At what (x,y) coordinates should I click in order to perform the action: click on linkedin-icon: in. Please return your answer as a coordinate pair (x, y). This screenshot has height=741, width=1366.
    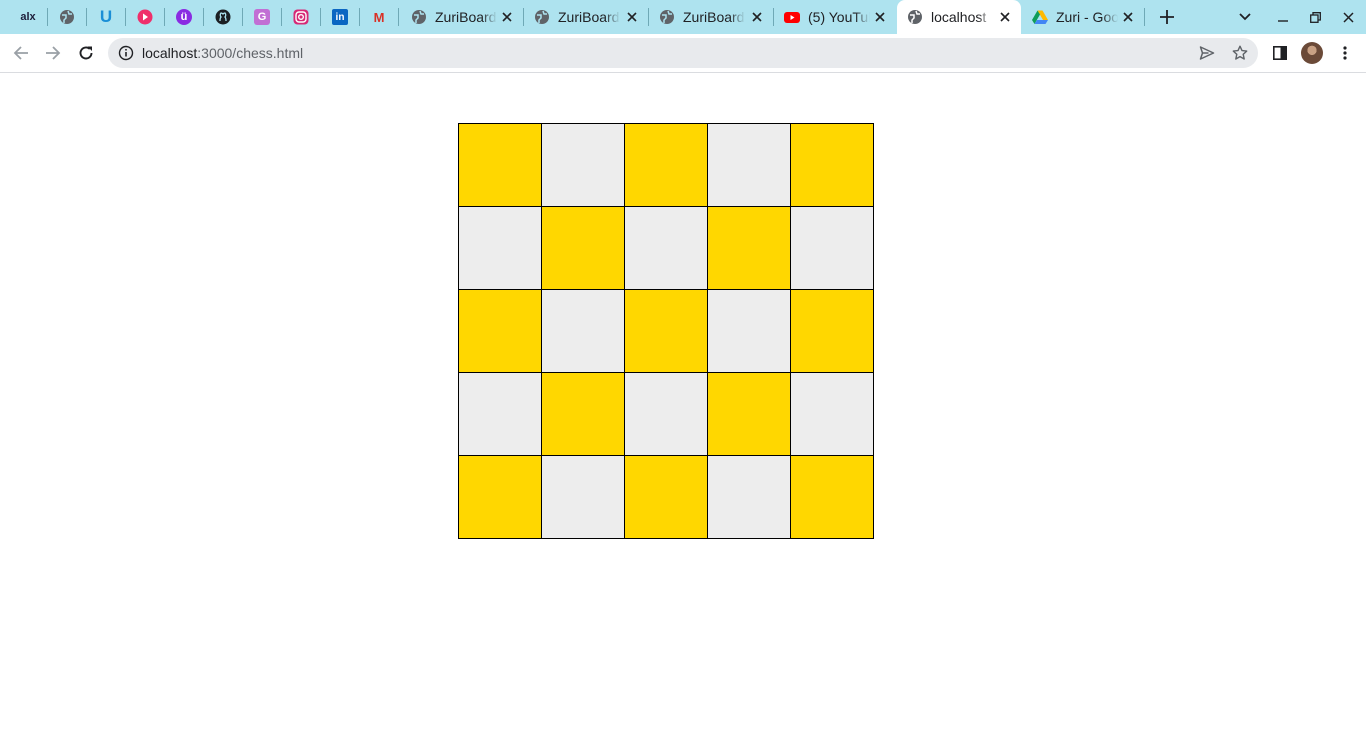
    Looking at the image, I should click on (340, 17).